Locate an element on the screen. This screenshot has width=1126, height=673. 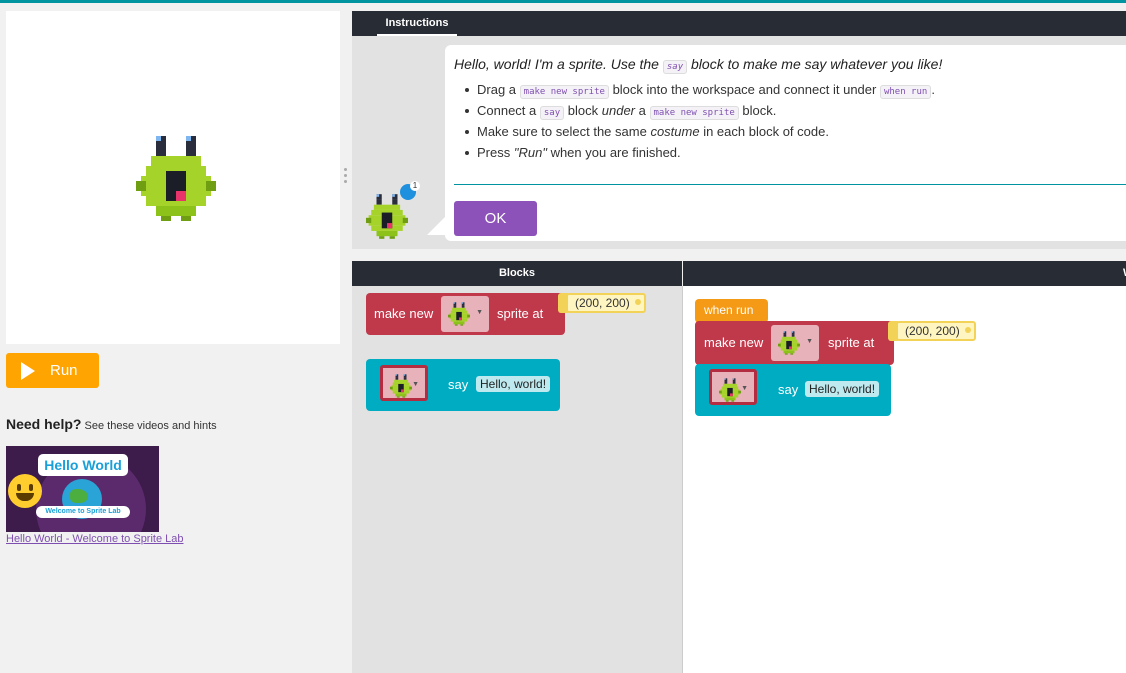
run-button: Run is located at coordinates (52, 370).